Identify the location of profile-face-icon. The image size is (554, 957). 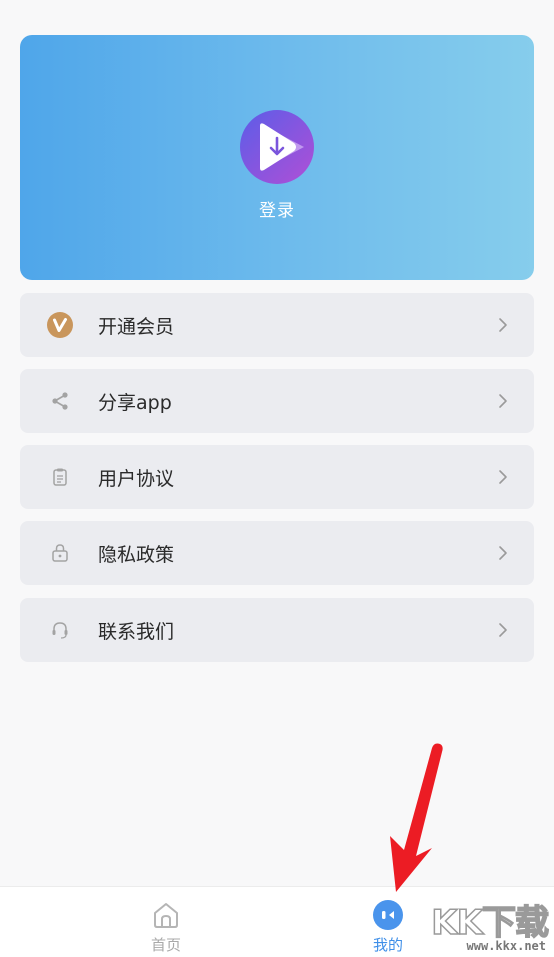
(388, 915).